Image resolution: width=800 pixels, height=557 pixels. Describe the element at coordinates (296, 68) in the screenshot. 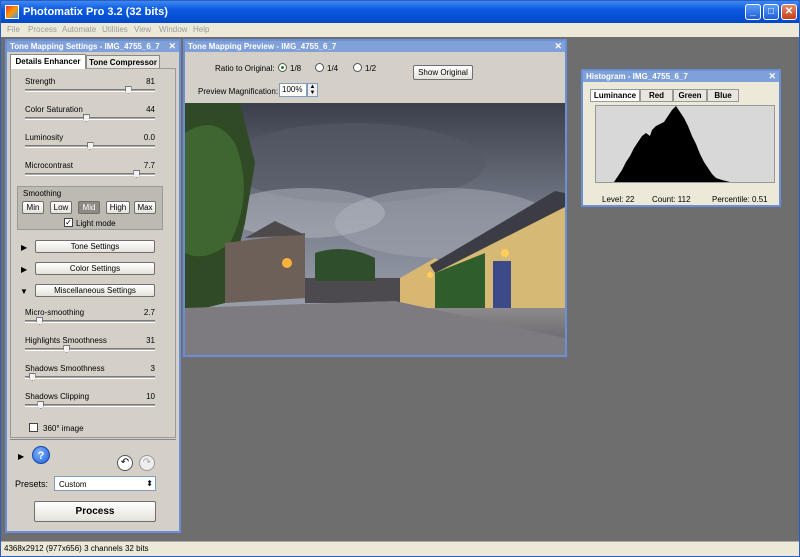

I see `ratio-1-8-label: 1/8` at that location.